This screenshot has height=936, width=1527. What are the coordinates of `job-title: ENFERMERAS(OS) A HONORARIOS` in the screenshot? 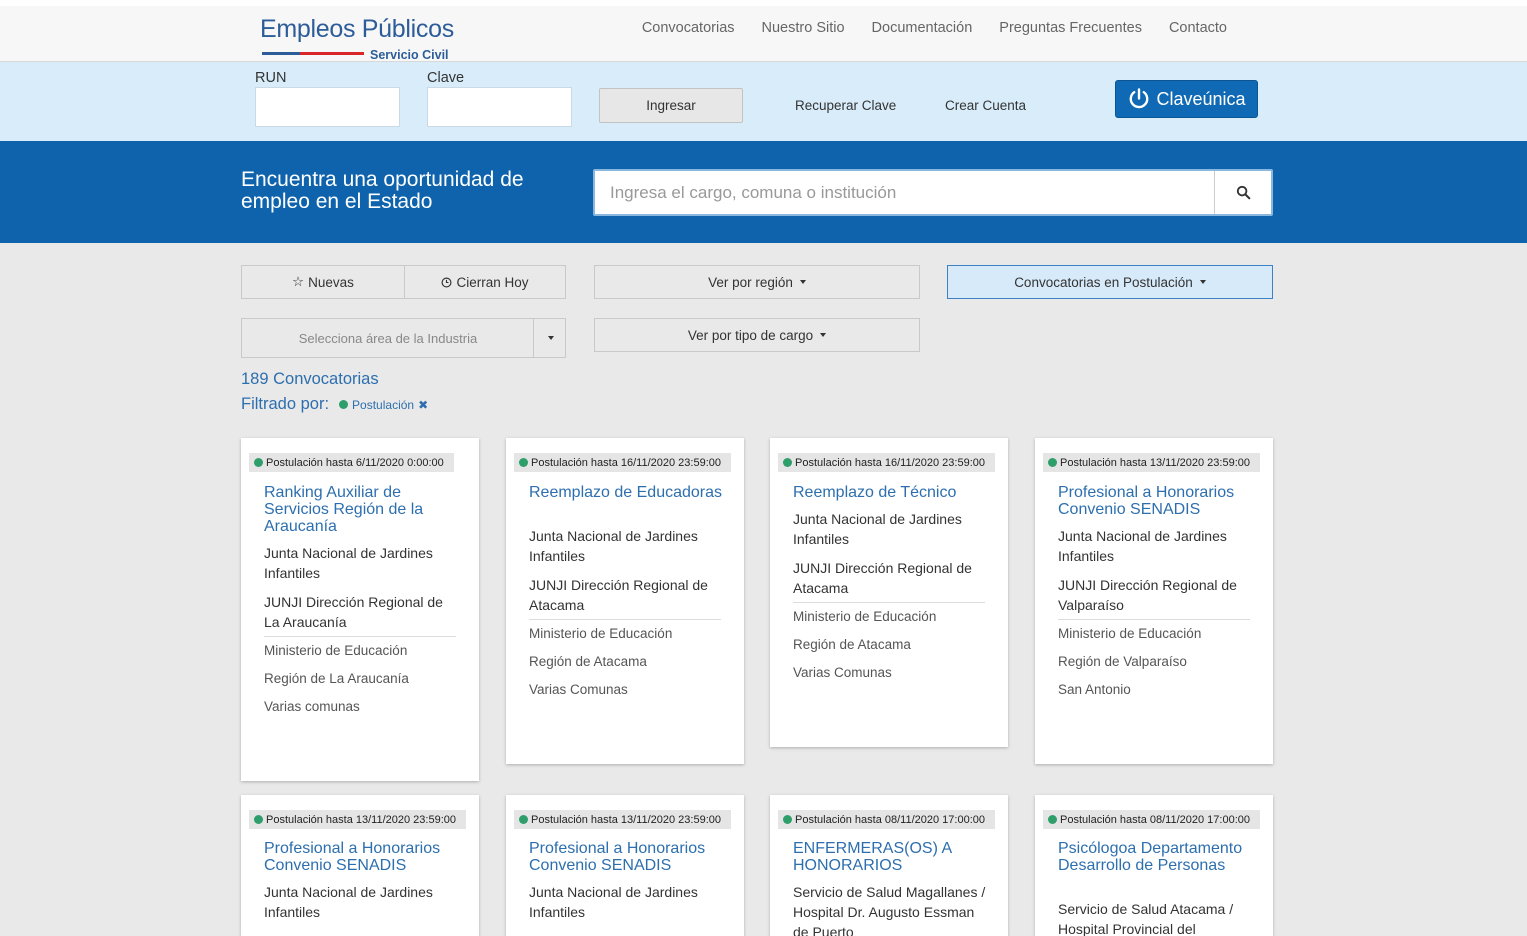 It's located at (893, 857).